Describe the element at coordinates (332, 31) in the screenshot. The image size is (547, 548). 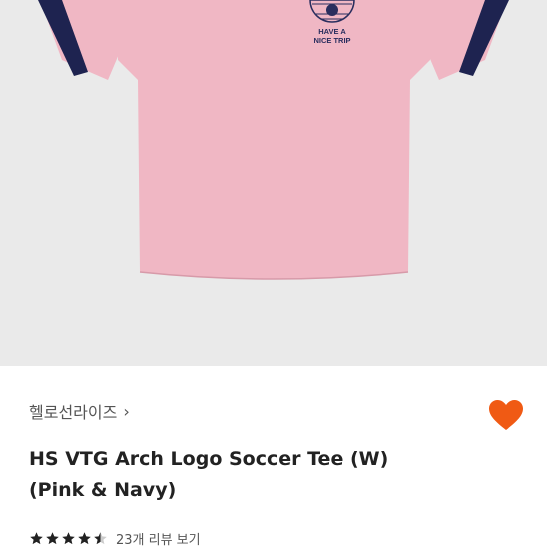
I see `print-line-1: HAVE A` at that location.